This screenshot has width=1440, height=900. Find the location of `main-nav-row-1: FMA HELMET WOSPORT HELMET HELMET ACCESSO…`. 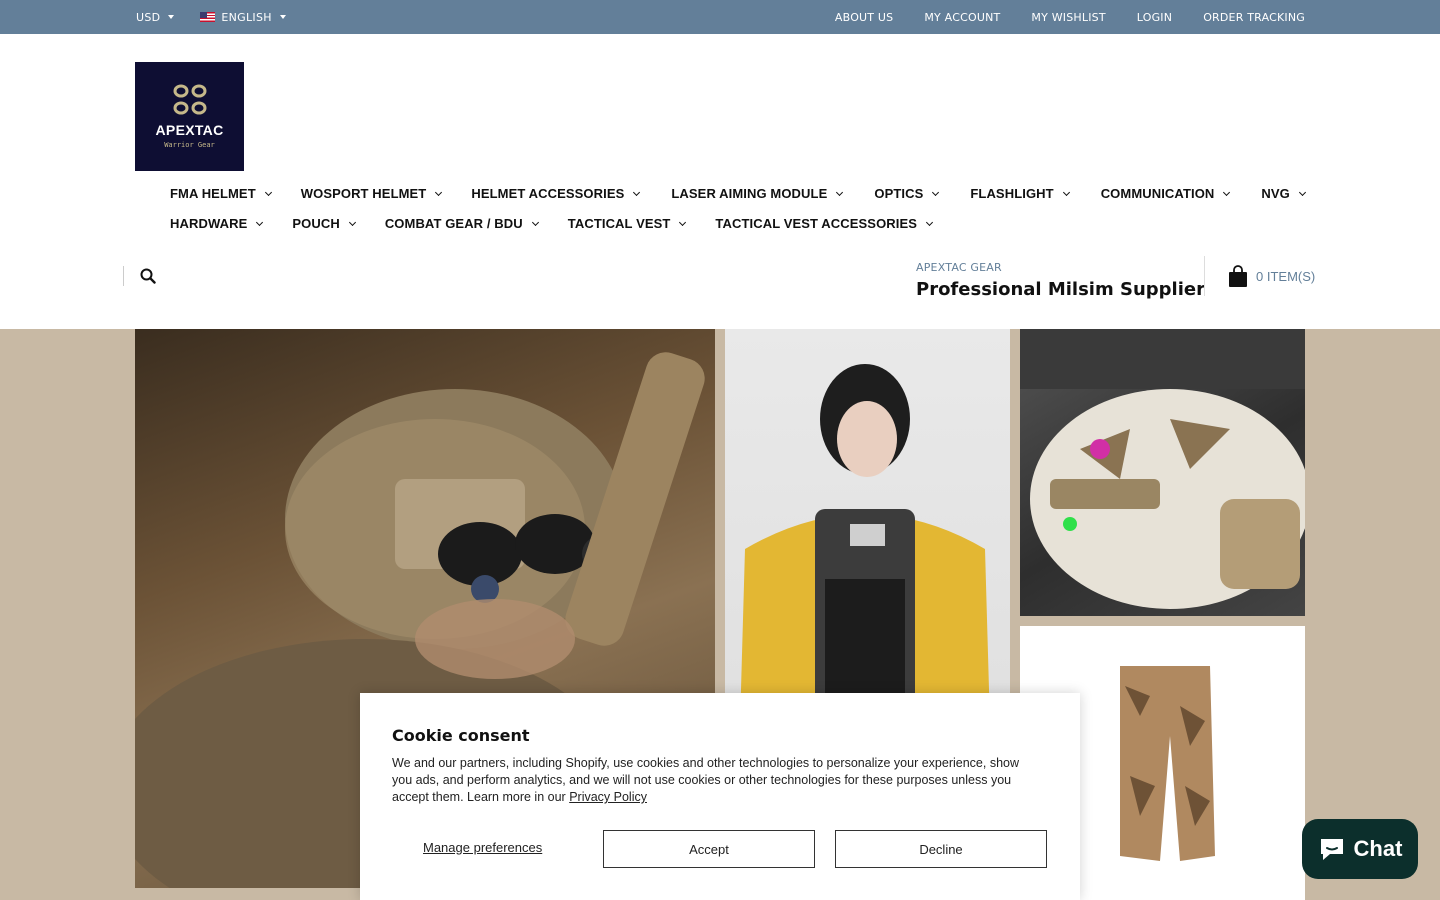

main-nav-row-1: FMA HELMET WOSPORT HELMET HELMET ACCESSO… is located at coordinates (738, 193).